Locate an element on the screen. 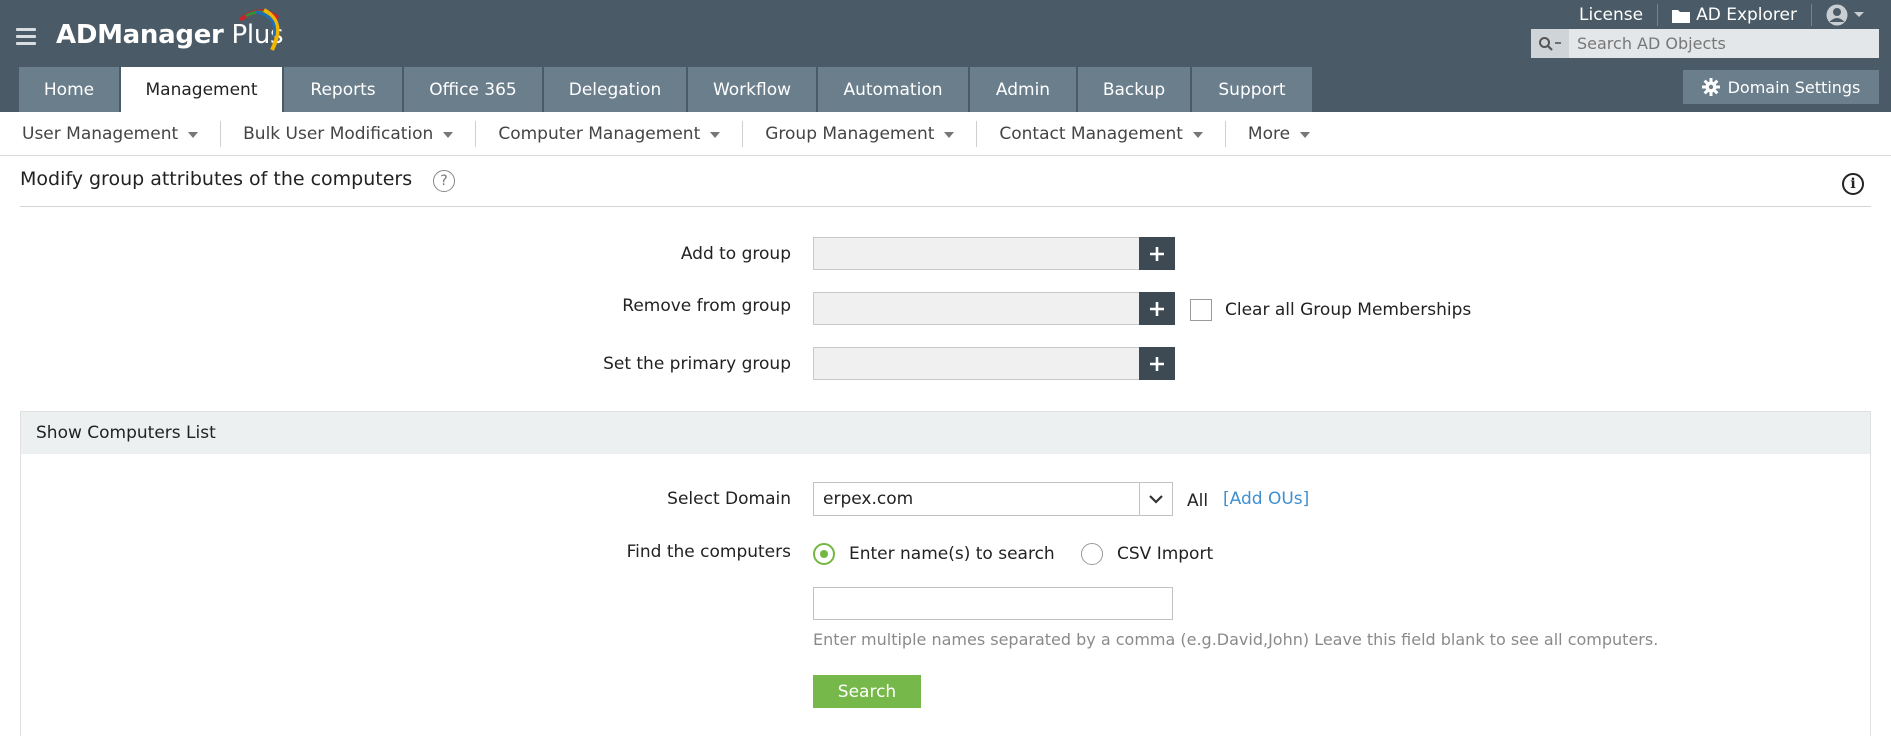 This screenshot has width=1891, height=736. remove-from-group-field is located at coordinates (976, 308).